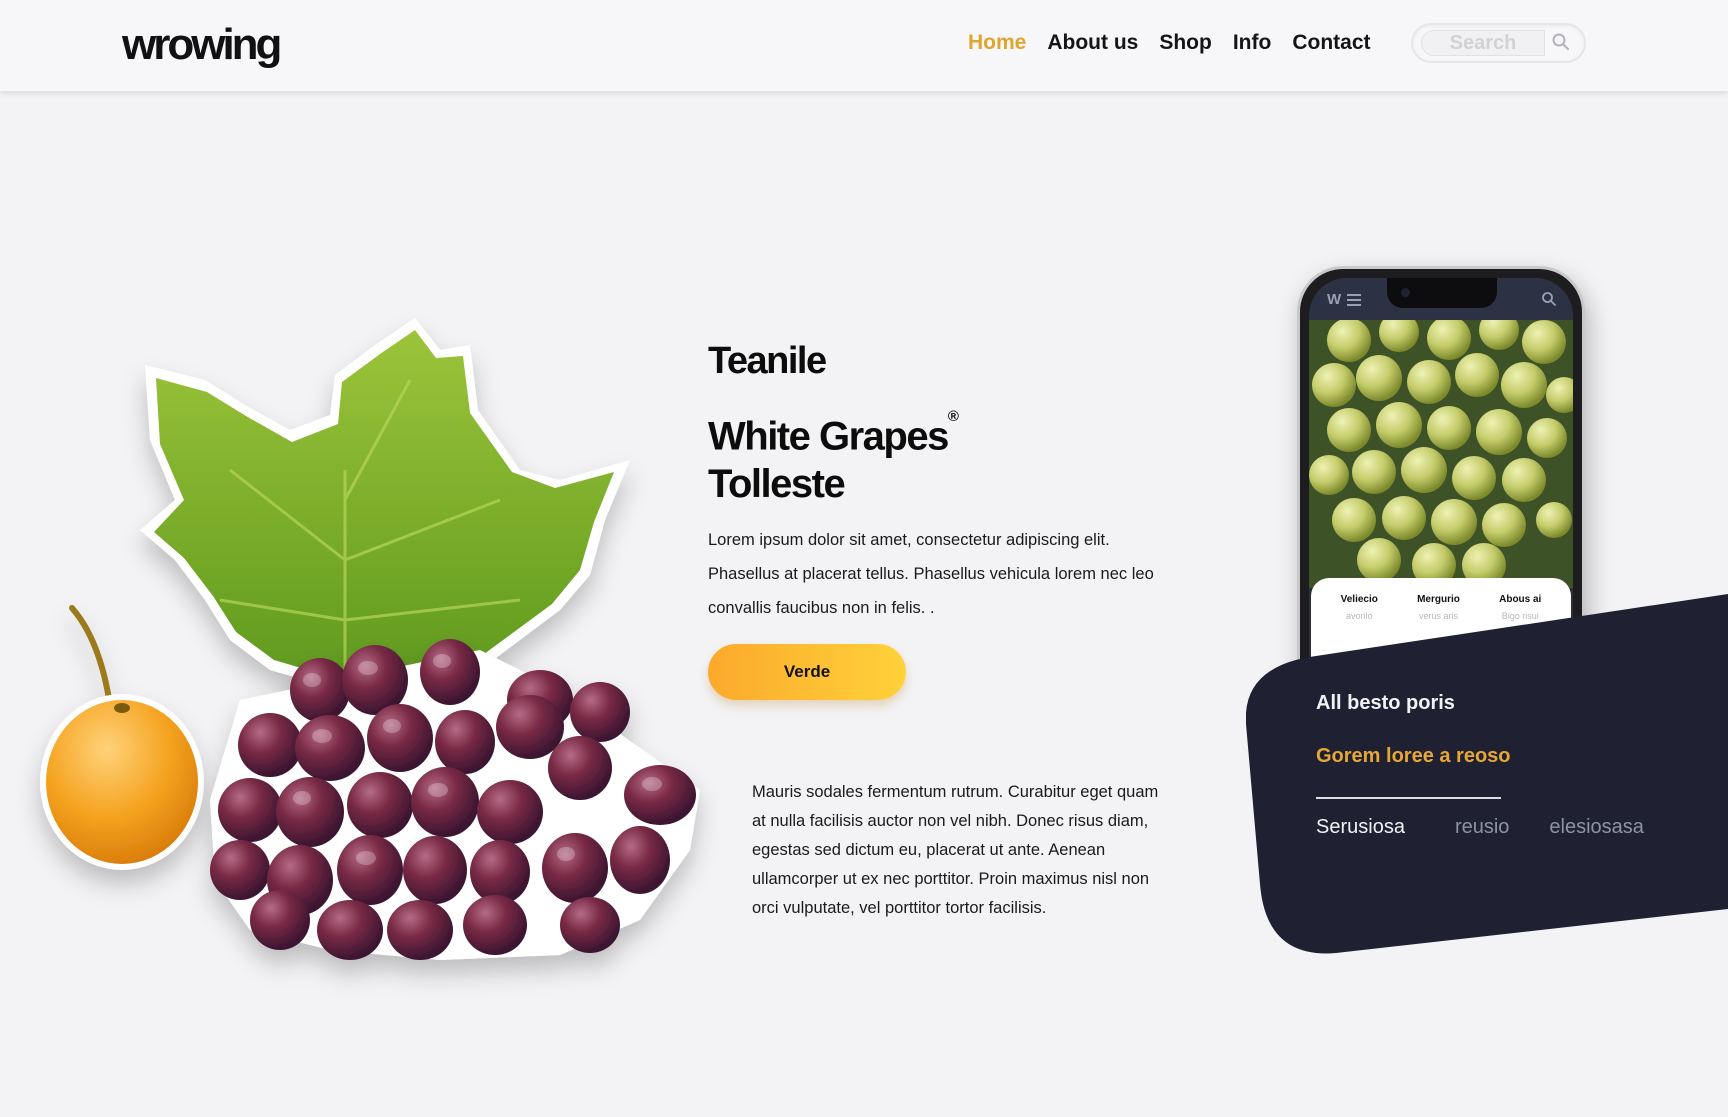  I want to click on nav-item-home: Home, so click(997, 43).